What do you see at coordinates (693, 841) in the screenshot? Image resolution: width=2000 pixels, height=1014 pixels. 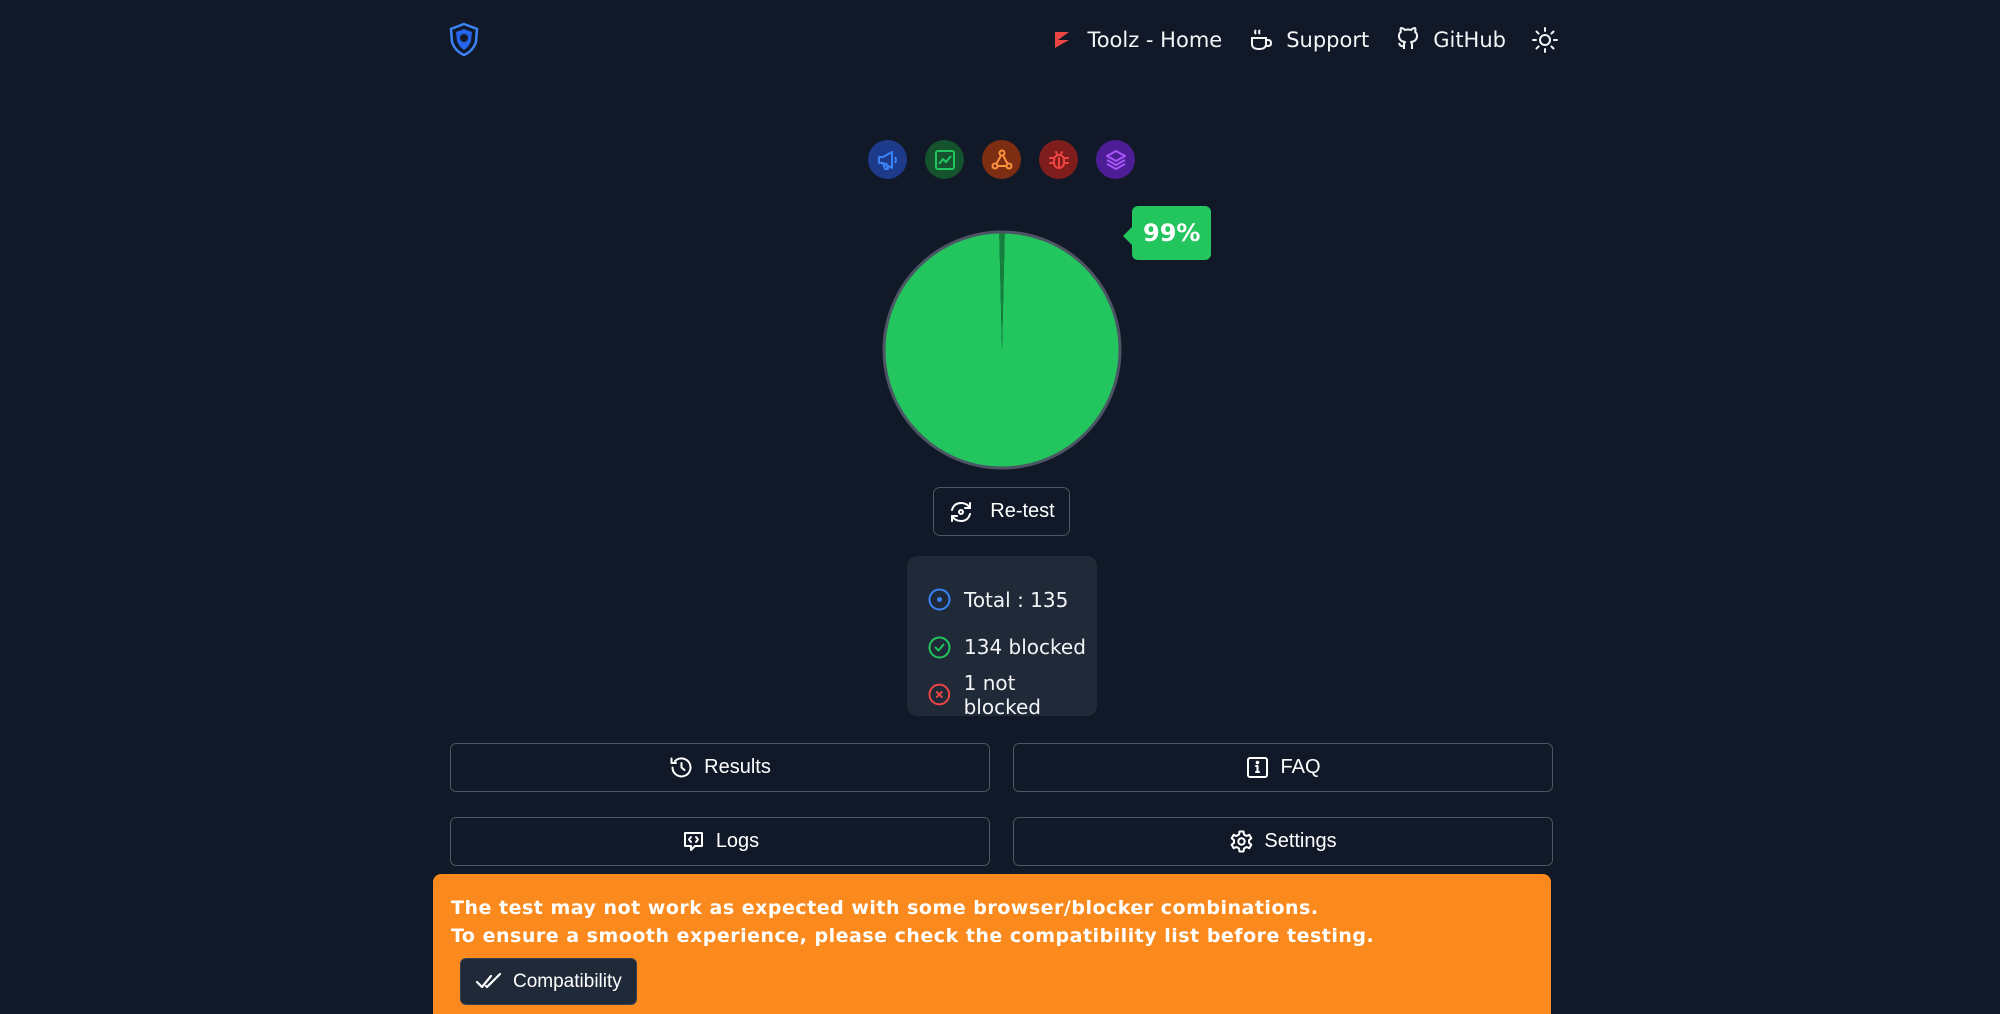 I see `message-code-icon` at bounding box center [693, 841].